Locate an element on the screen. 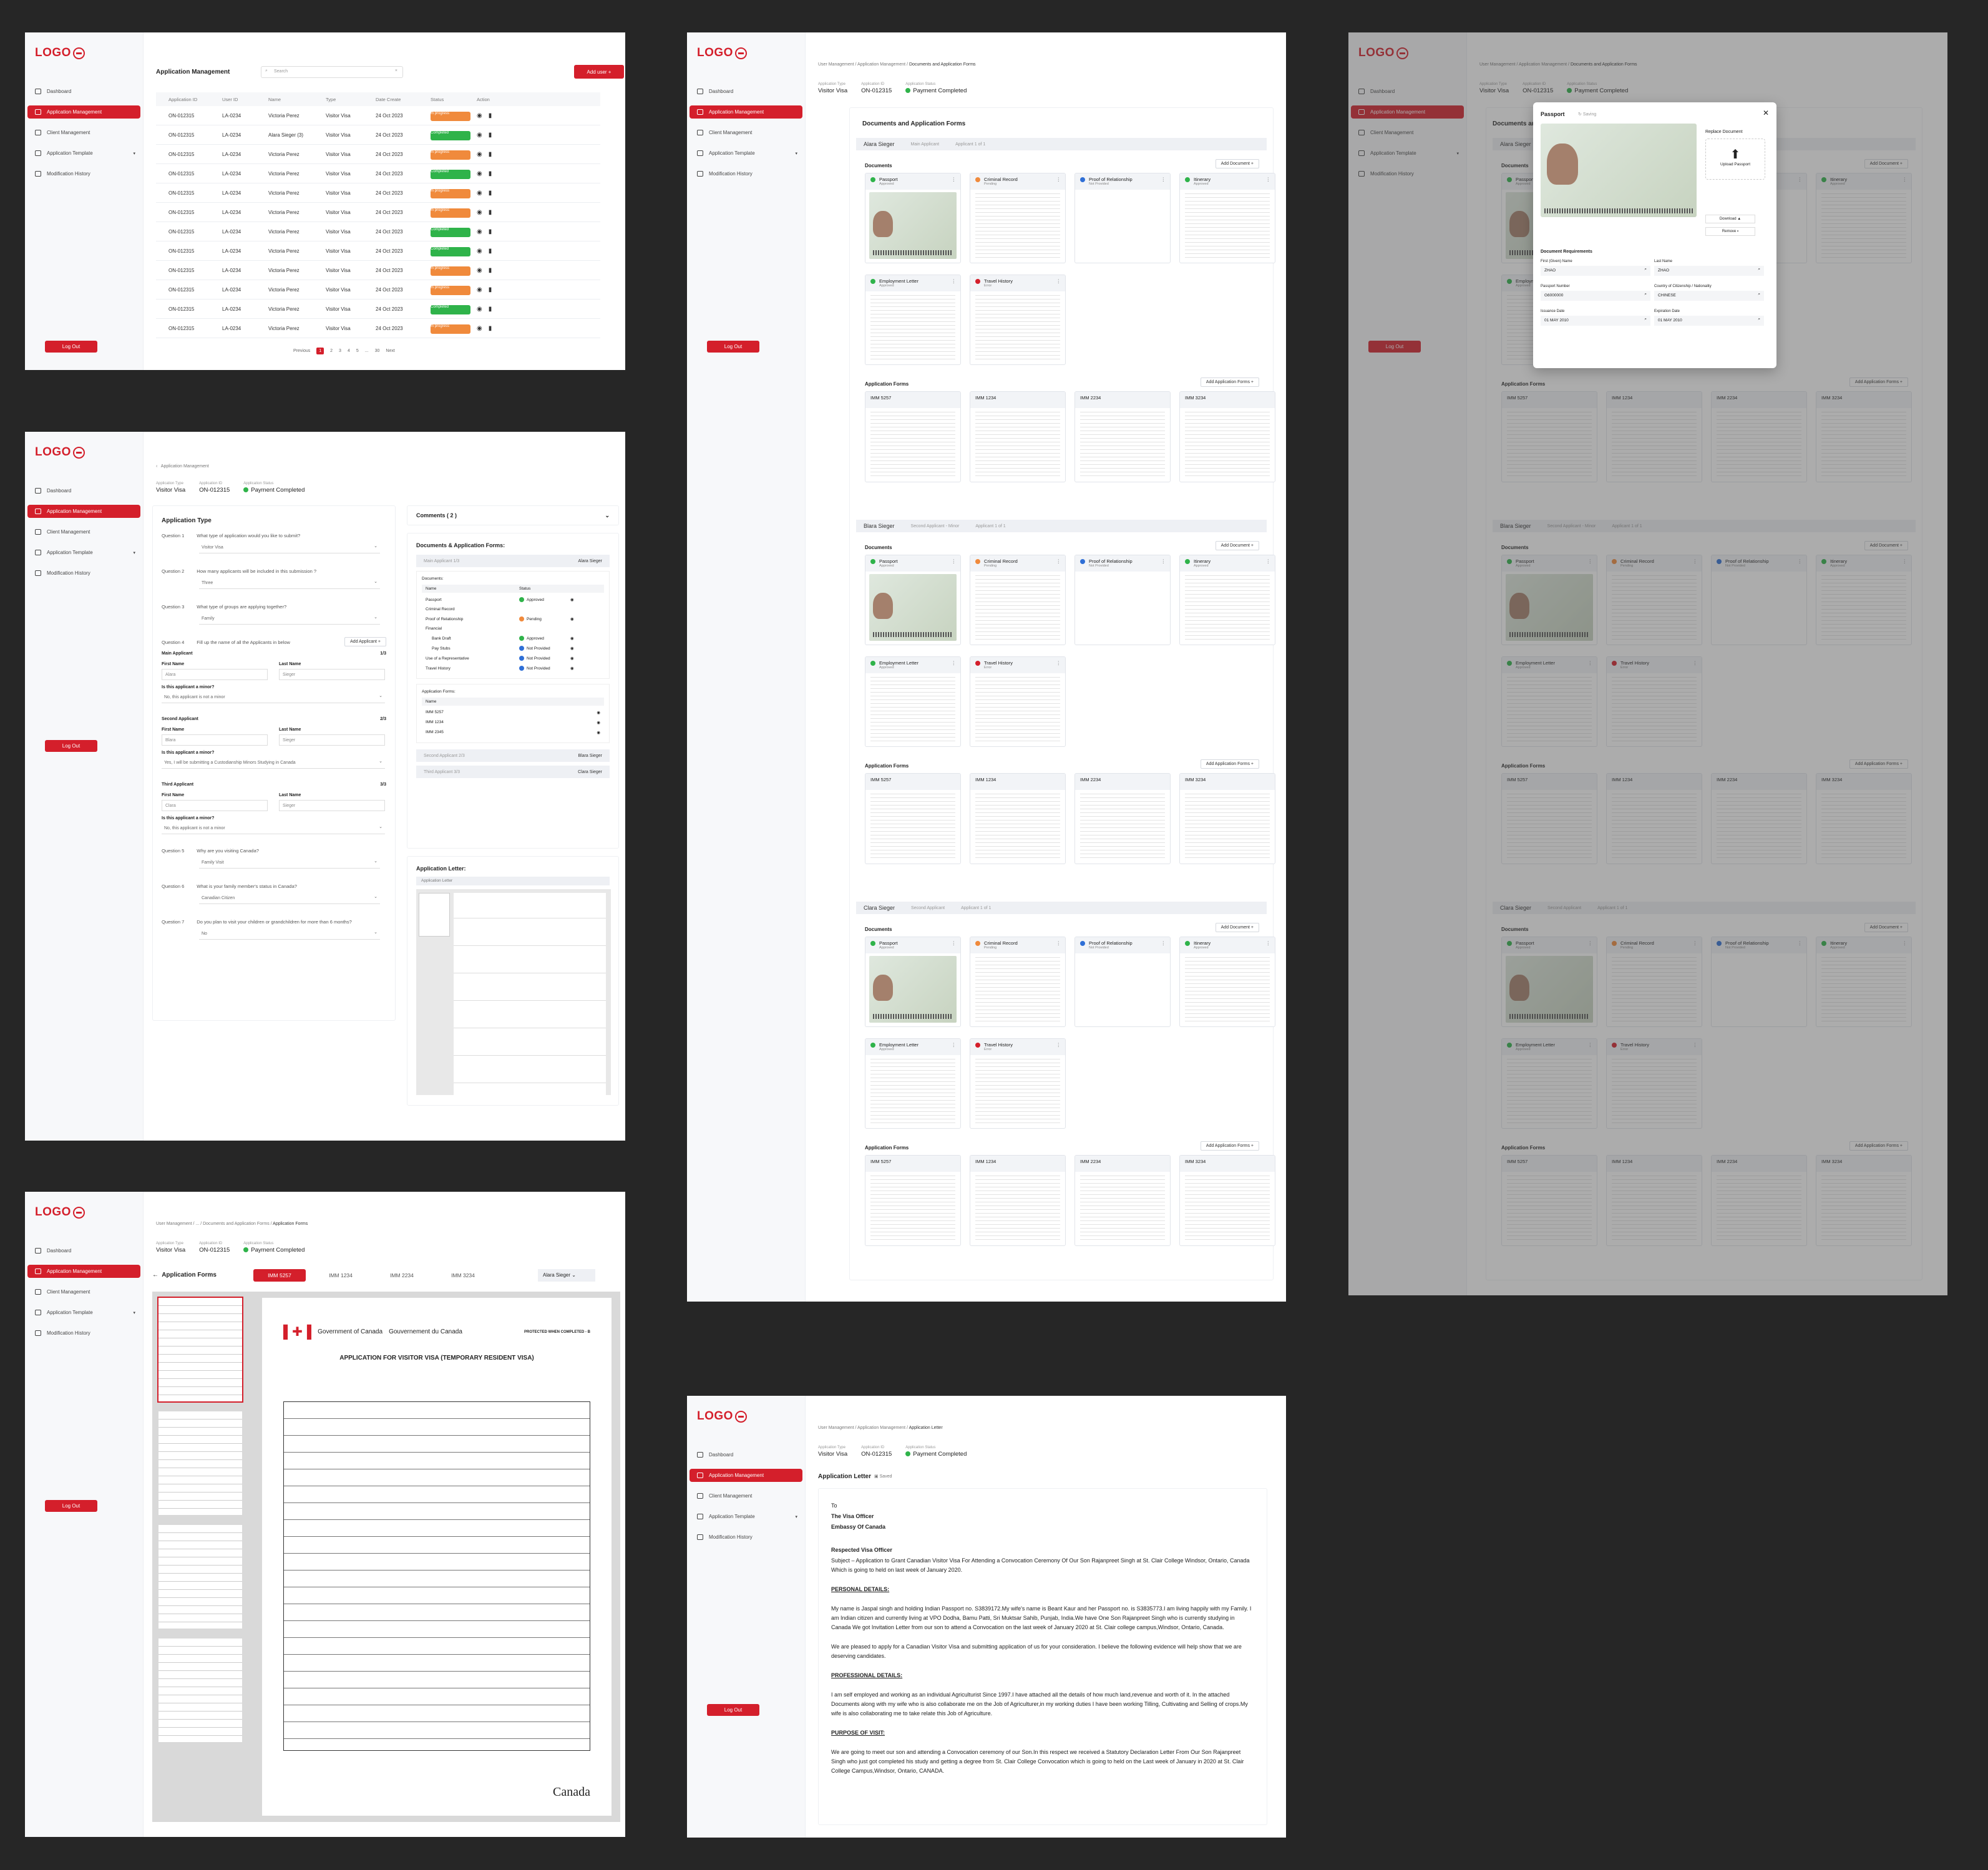 The image size is (1988, 1870). field-input: ZHAO ⌕ is located at coordinates (1595, 271).